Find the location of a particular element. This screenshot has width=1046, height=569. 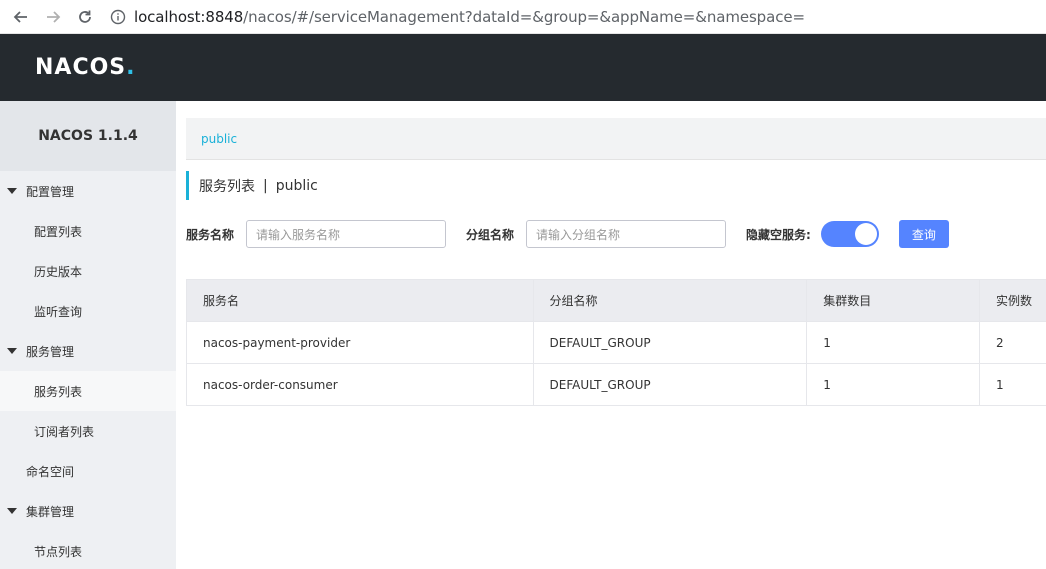

namespace-bar: public is located at coordinates (616, 139).